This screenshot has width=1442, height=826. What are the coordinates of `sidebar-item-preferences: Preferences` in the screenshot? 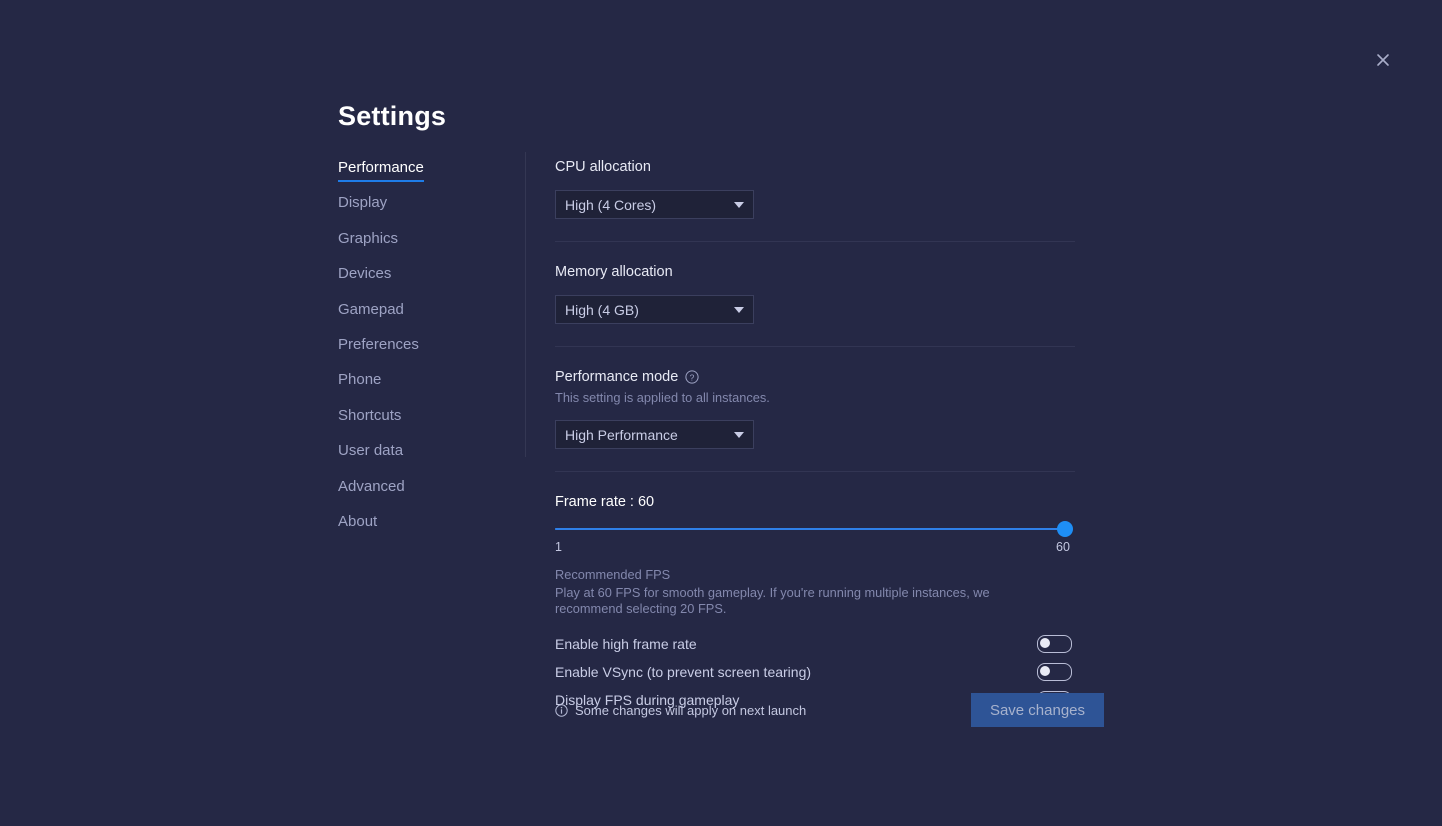 It's located at (378, 344).